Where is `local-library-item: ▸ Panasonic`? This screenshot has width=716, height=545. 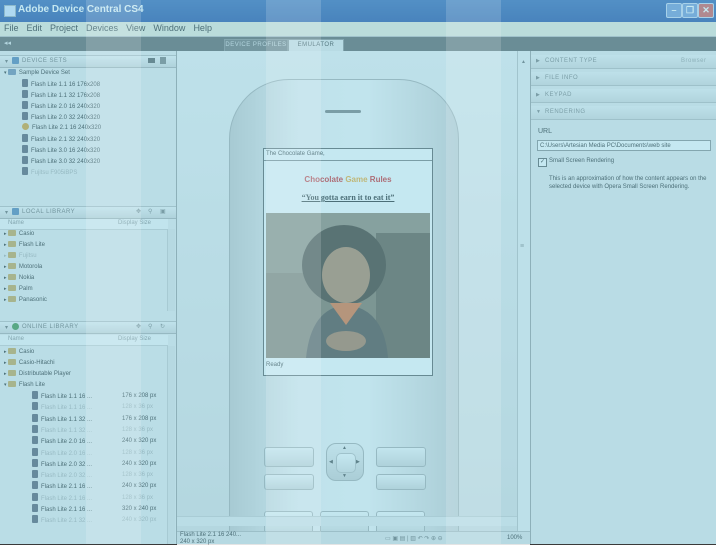 local-library-item: ▸ Panasonic is located at coordinates (25, 300).